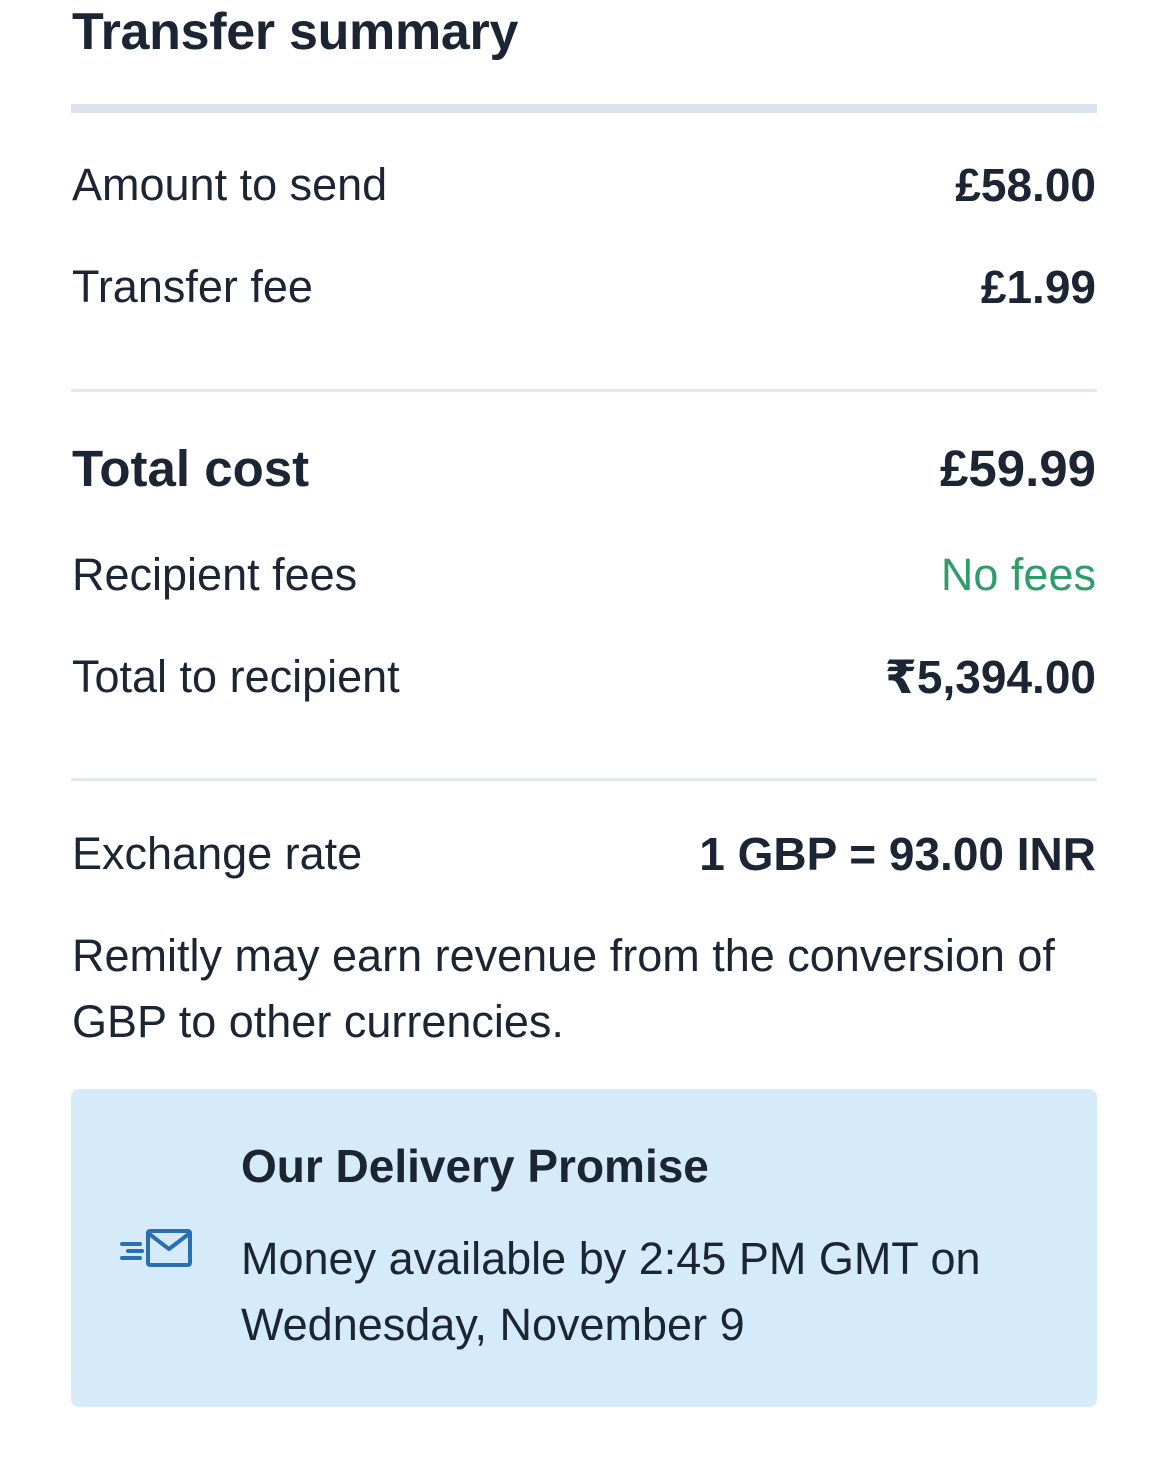 The width and height of the screenshot is (1169, 1467). What do you see at coordinates (584, 575) in the screenshot?
I see `recipient-fees-row: Recipient fees No fees` at bounding box center [584, 575].